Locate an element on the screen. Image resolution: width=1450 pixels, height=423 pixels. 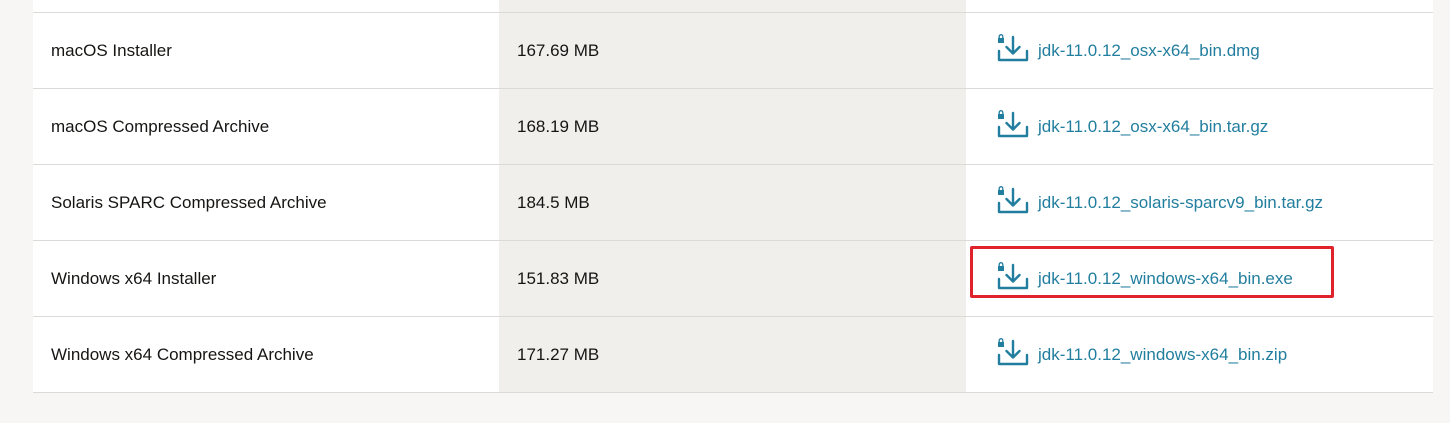
product-cell: macOS Compressed Archive is located at coordinates (266, 126).